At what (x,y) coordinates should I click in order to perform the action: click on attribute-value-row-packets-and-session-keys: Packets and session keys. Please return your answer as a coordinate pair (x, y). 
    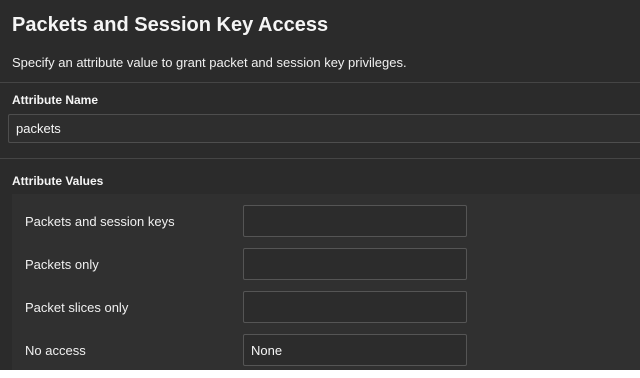
    Looking at the image, I should click on (326, 222).